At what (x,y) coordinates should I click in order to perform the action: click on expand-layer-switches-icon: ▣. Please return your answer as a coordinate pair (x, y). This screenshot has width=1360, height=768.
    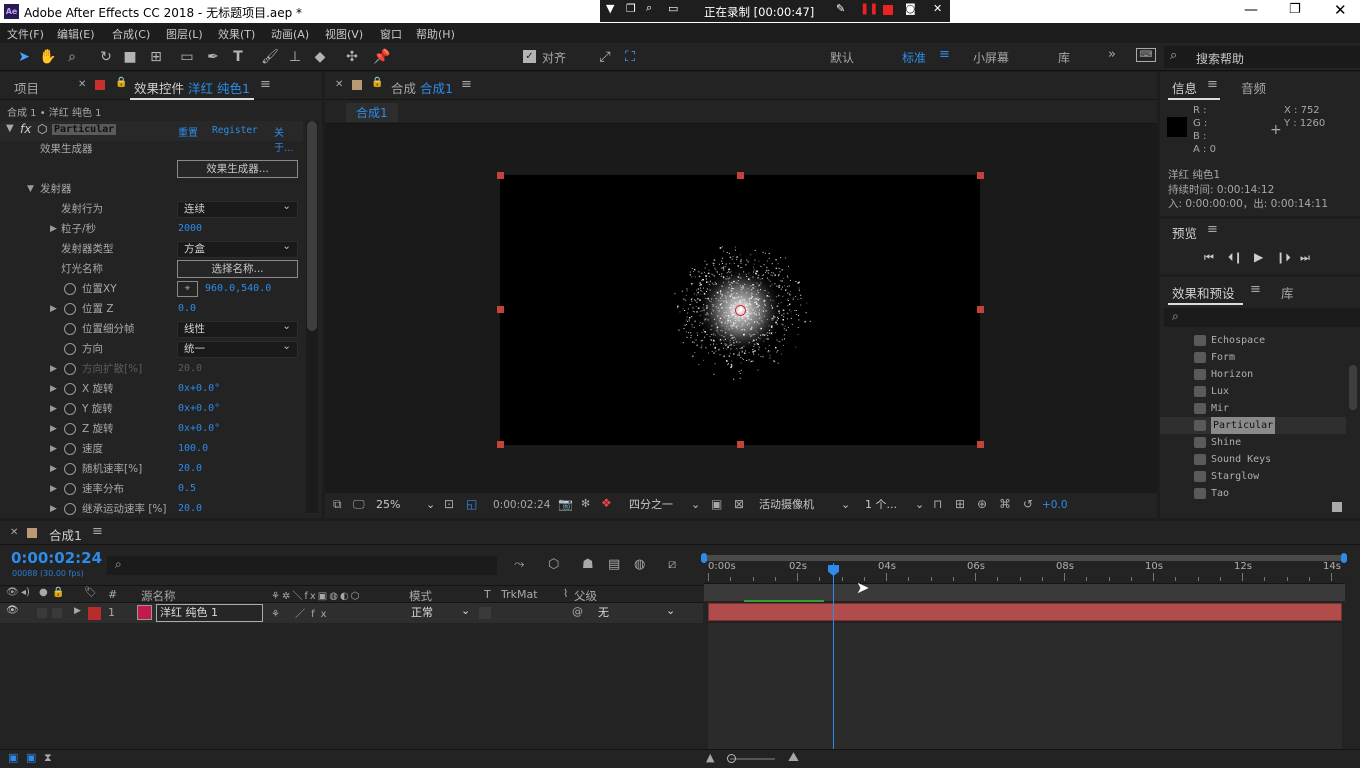
    Looking at the image, I should click on (13, 757).